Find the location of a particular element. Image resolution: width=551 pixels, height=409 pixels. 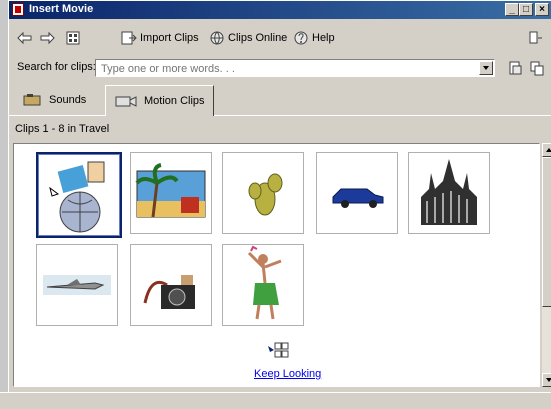

keep-looking-icon is located at coordinates (279, 353).